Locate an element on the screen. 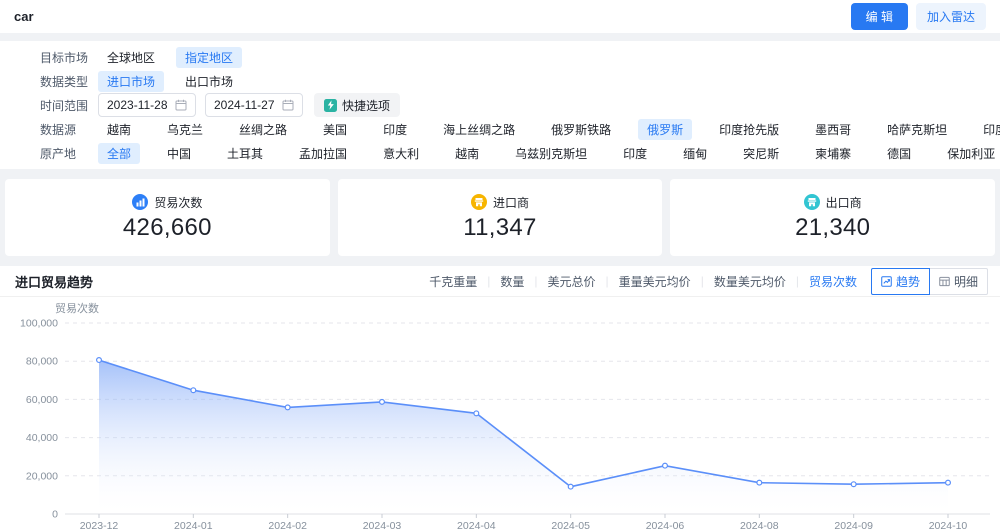 The width and height of the screenshot is (1000, 532). stat-label: 出口商 is located at coordinates (843, 202).